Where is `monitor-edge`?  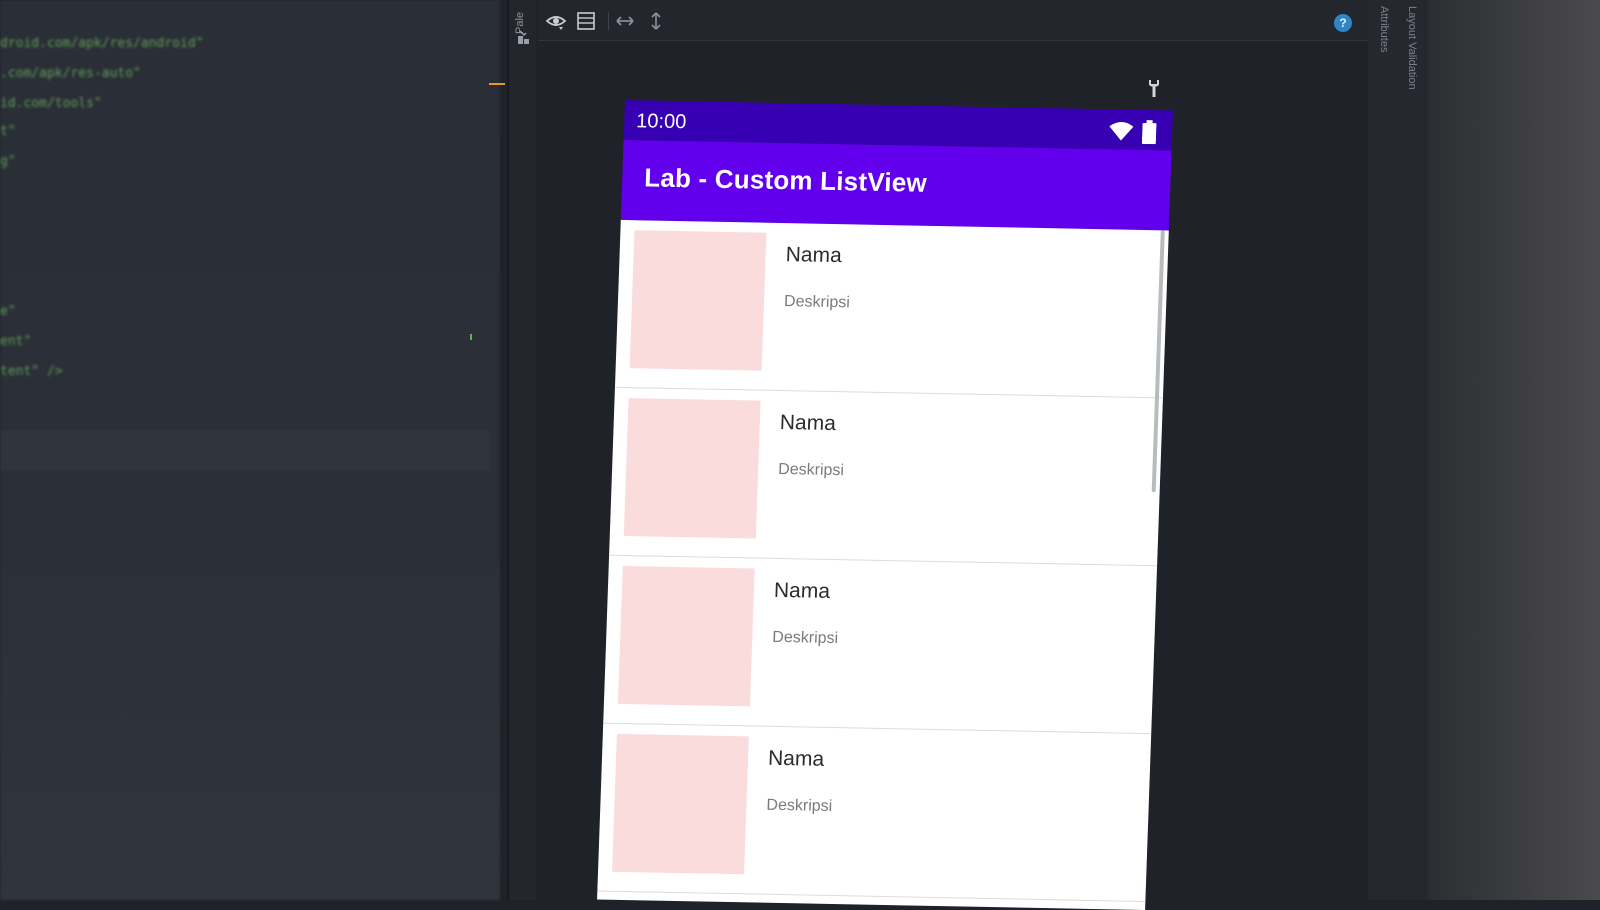 monitor-edge is located at coordinates (1514, 450).